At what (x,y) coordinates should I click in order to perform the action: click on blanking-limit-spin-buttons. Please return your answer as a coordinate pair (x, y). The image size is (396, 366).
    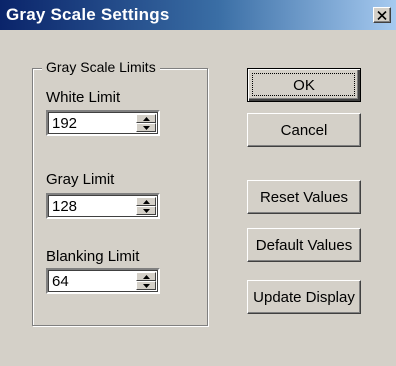
    Looking at the image, I should click on (146, 281).